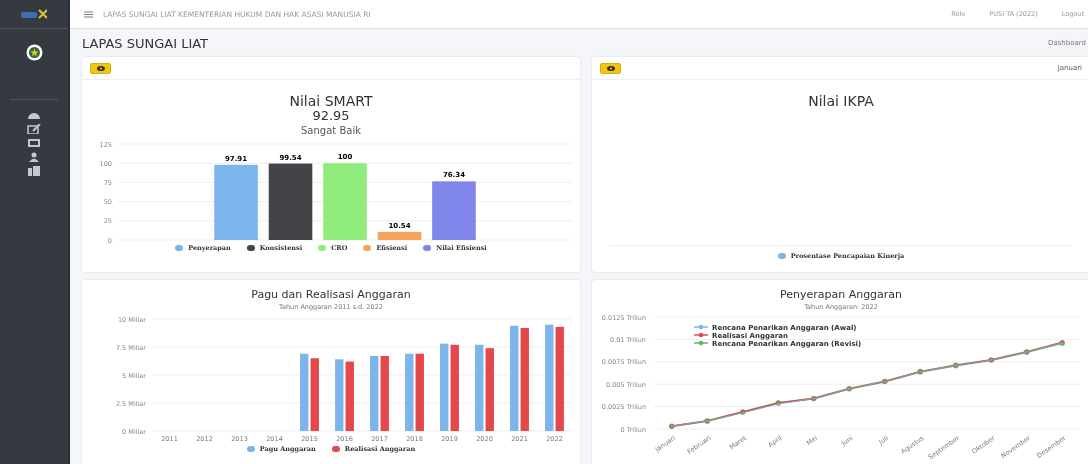 Image resolution: width=1088 pixels, height=464 pixels. Describe the element at coordinates (145, 43) in the screenshot. I see `page-title: LAPAS SUNGAI LIAT` at that location.